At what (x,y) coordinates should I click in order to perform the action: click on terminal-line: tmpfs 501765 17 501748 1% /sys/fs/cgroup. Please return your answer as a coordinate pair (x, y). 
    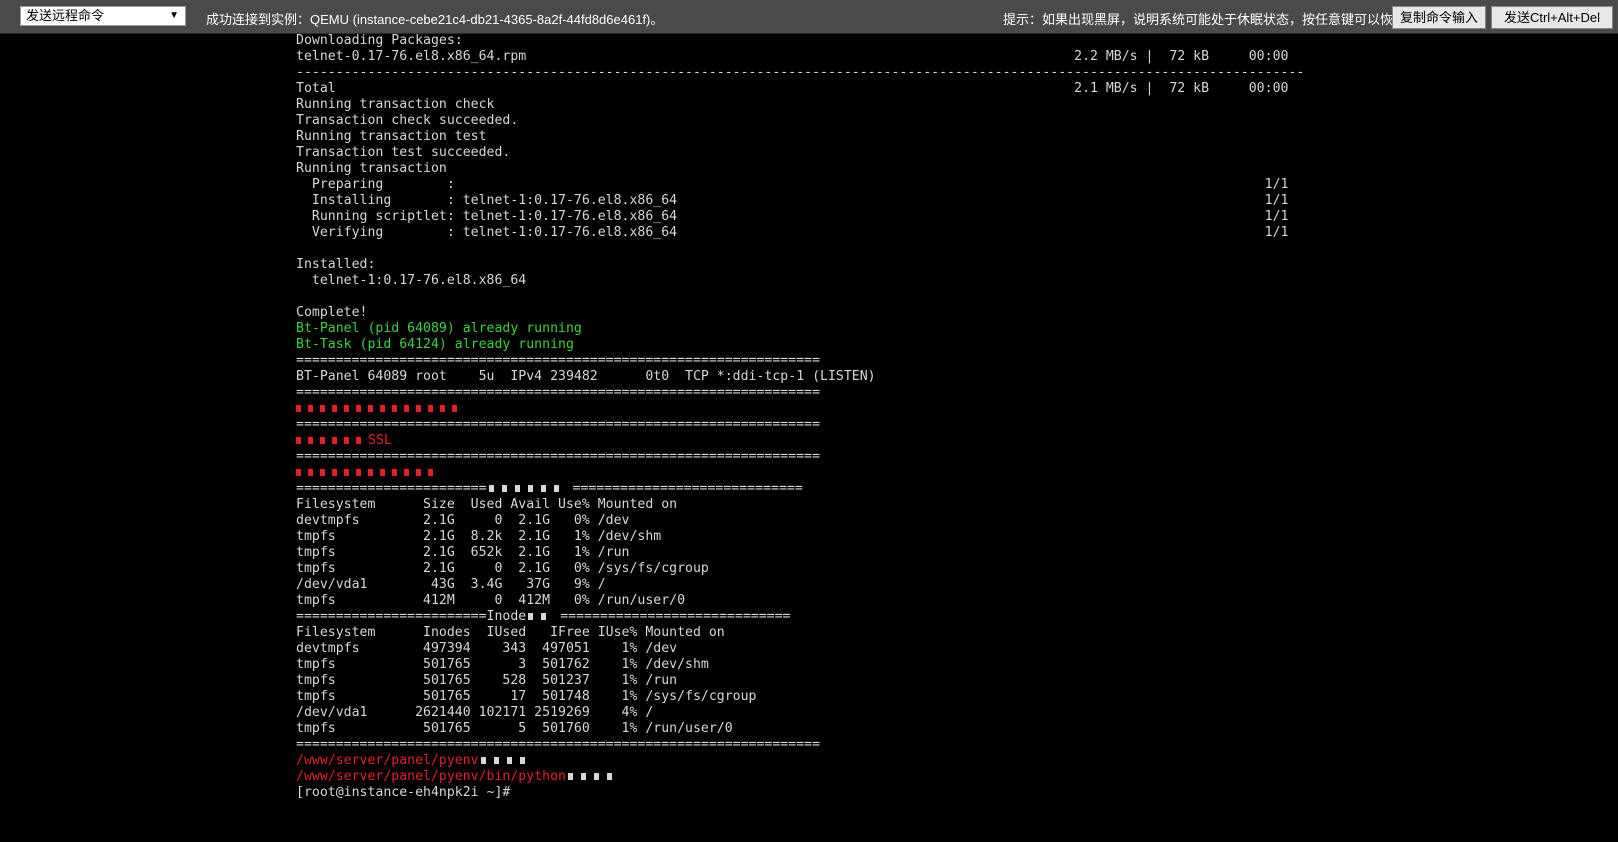
    Looking at the image, I should click on (526, 696).